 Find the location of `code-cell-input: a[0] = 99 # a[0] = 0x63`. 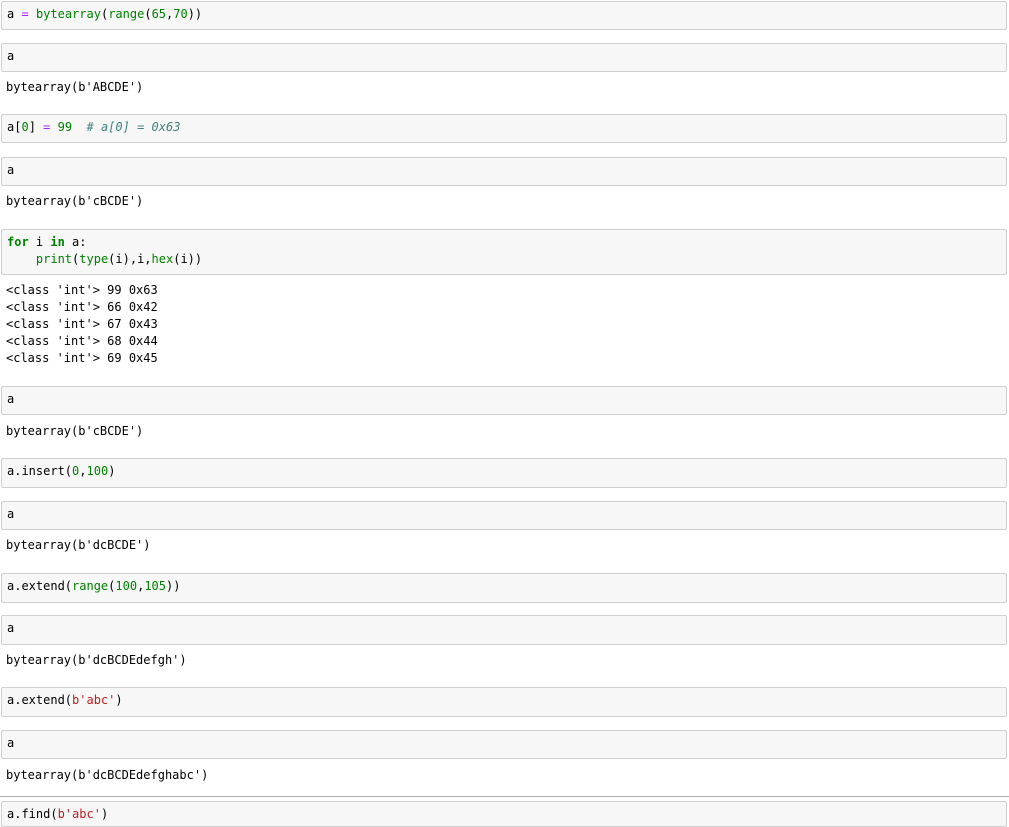

code-cell-input: a[0] = 99 # a[0] = 0x63 is located at coordinates (504, 128).